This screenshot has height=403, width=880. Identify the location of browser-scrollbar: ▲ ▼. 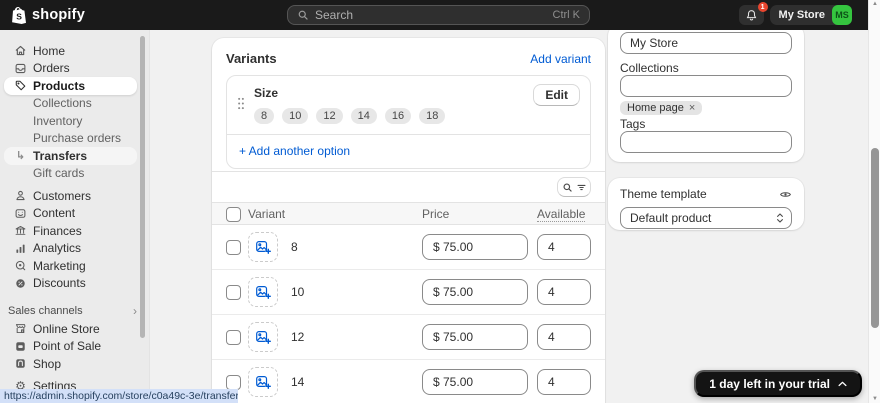
(874, 201).